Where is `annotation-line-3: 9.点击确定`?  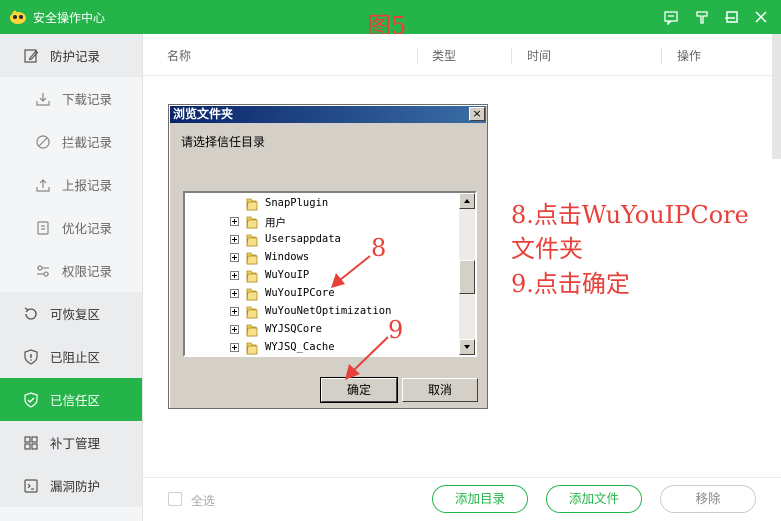 annotation-line-3: 9.点击确定 is located at coordinates (570, 284).